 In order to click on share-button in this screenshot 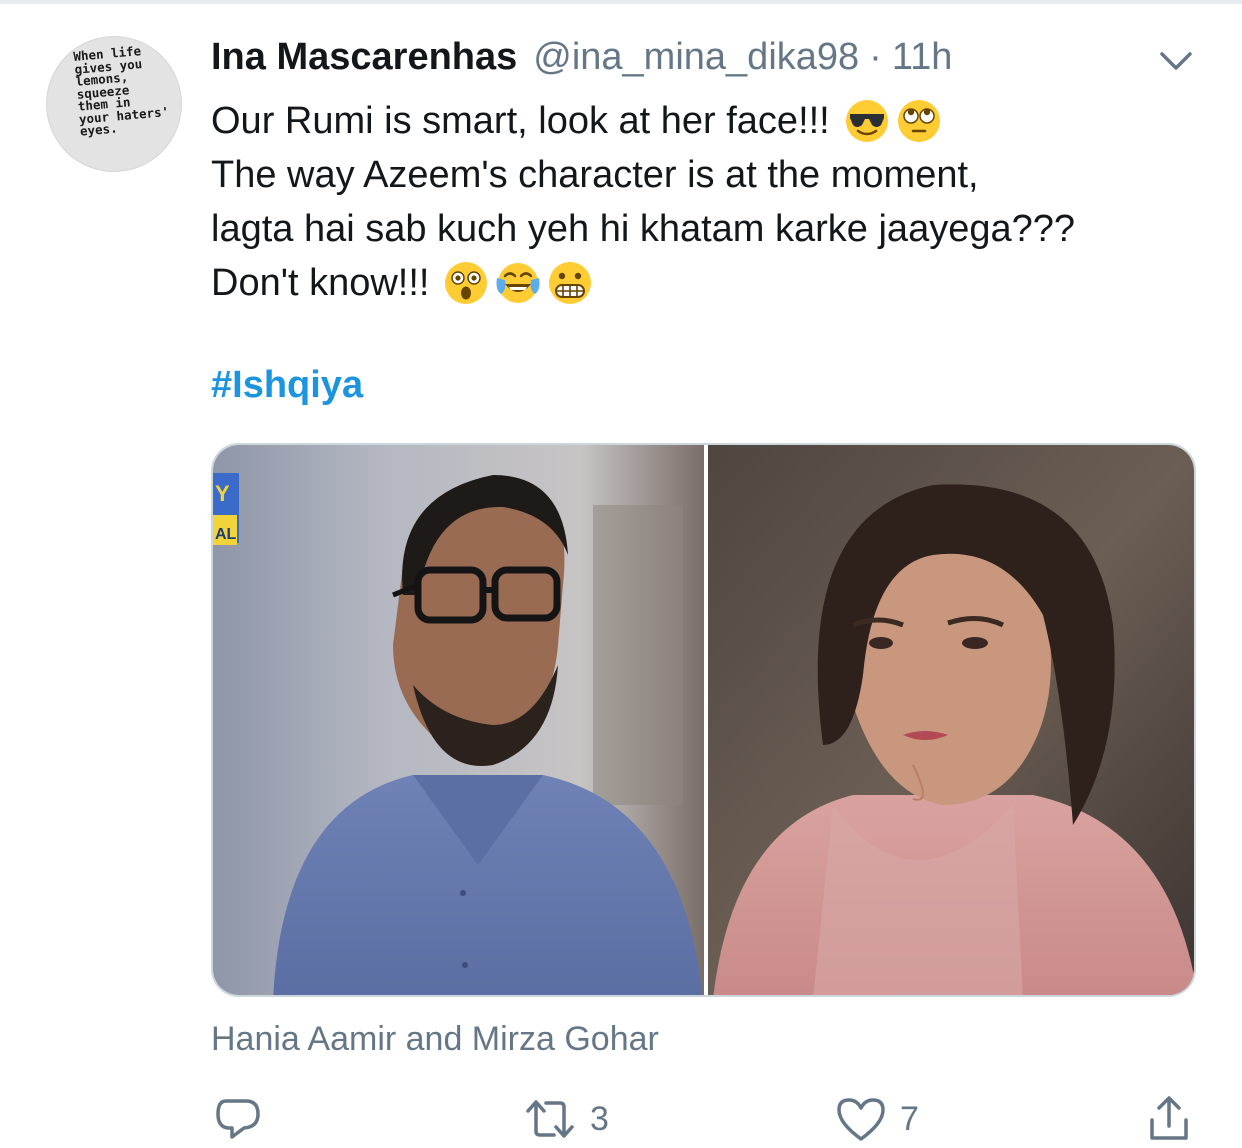, I will do `click(1169, 1119)`.